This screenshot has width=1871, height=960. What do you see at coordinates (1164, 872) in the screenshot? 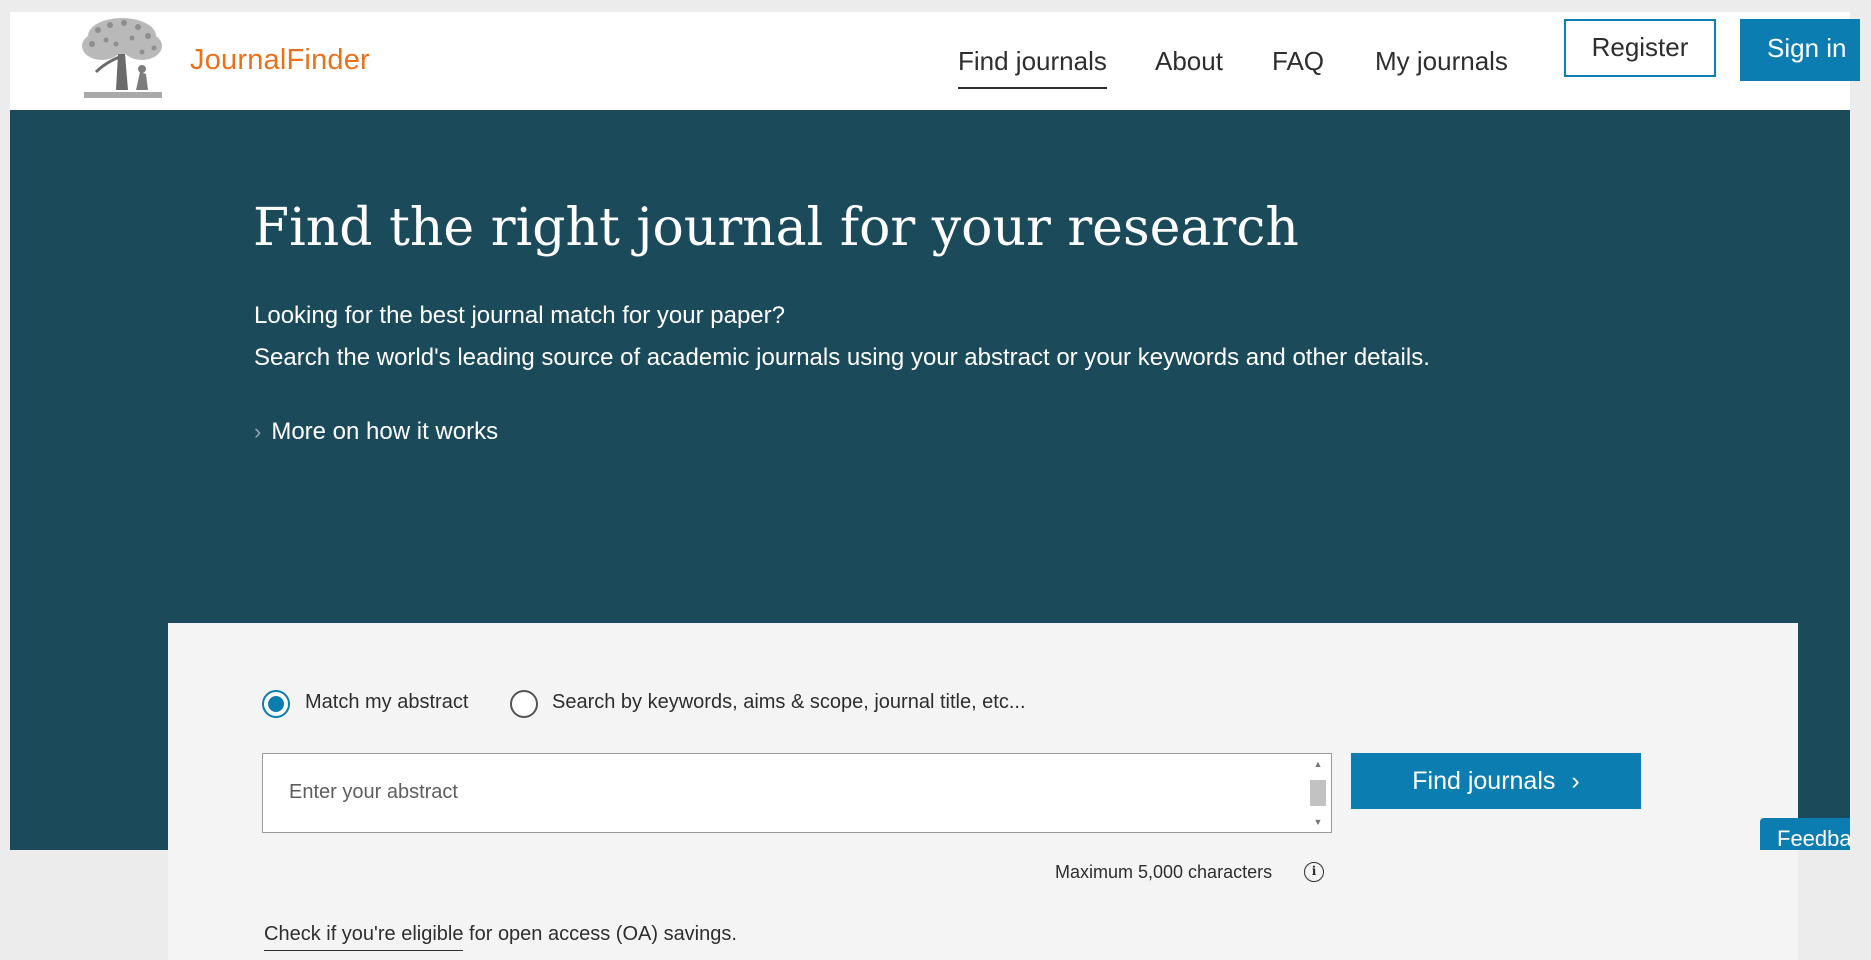
I see `max-characters-hint: Maximum 5,000 characters` at bounding box center [1164, 872].